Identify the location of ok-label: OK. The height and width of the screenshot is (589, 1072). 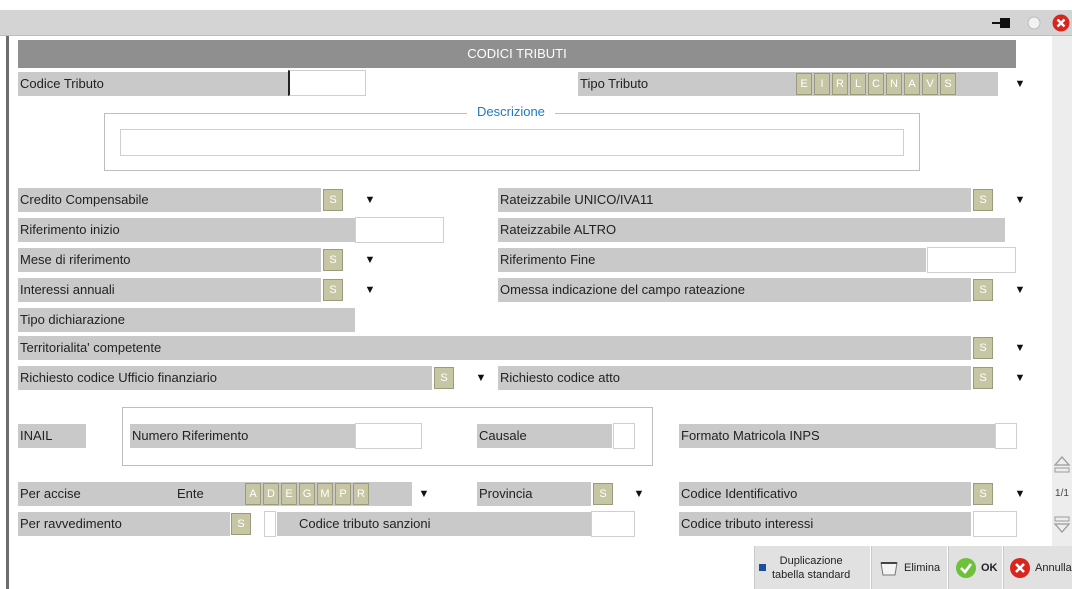
(989, 567).